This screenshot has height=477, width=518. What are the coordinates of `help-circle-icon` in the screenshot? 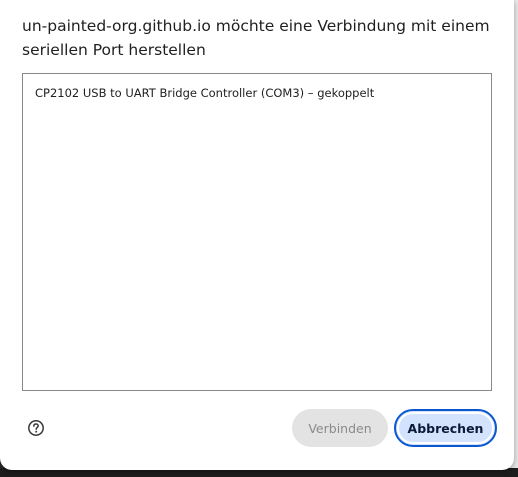 It's located at (36, 428).